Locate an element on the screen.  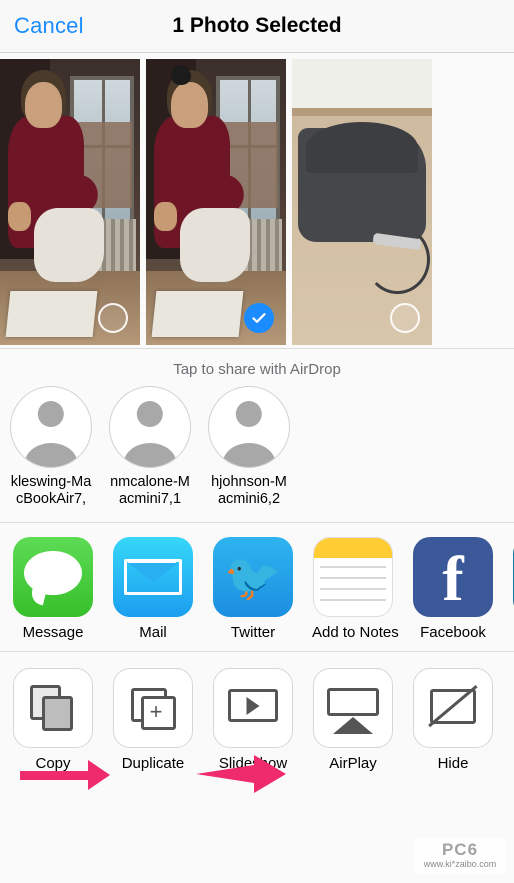
actions-section: Copy + Duplicate Slideshow AirPlay Hide is located at coordinates (257, 716).